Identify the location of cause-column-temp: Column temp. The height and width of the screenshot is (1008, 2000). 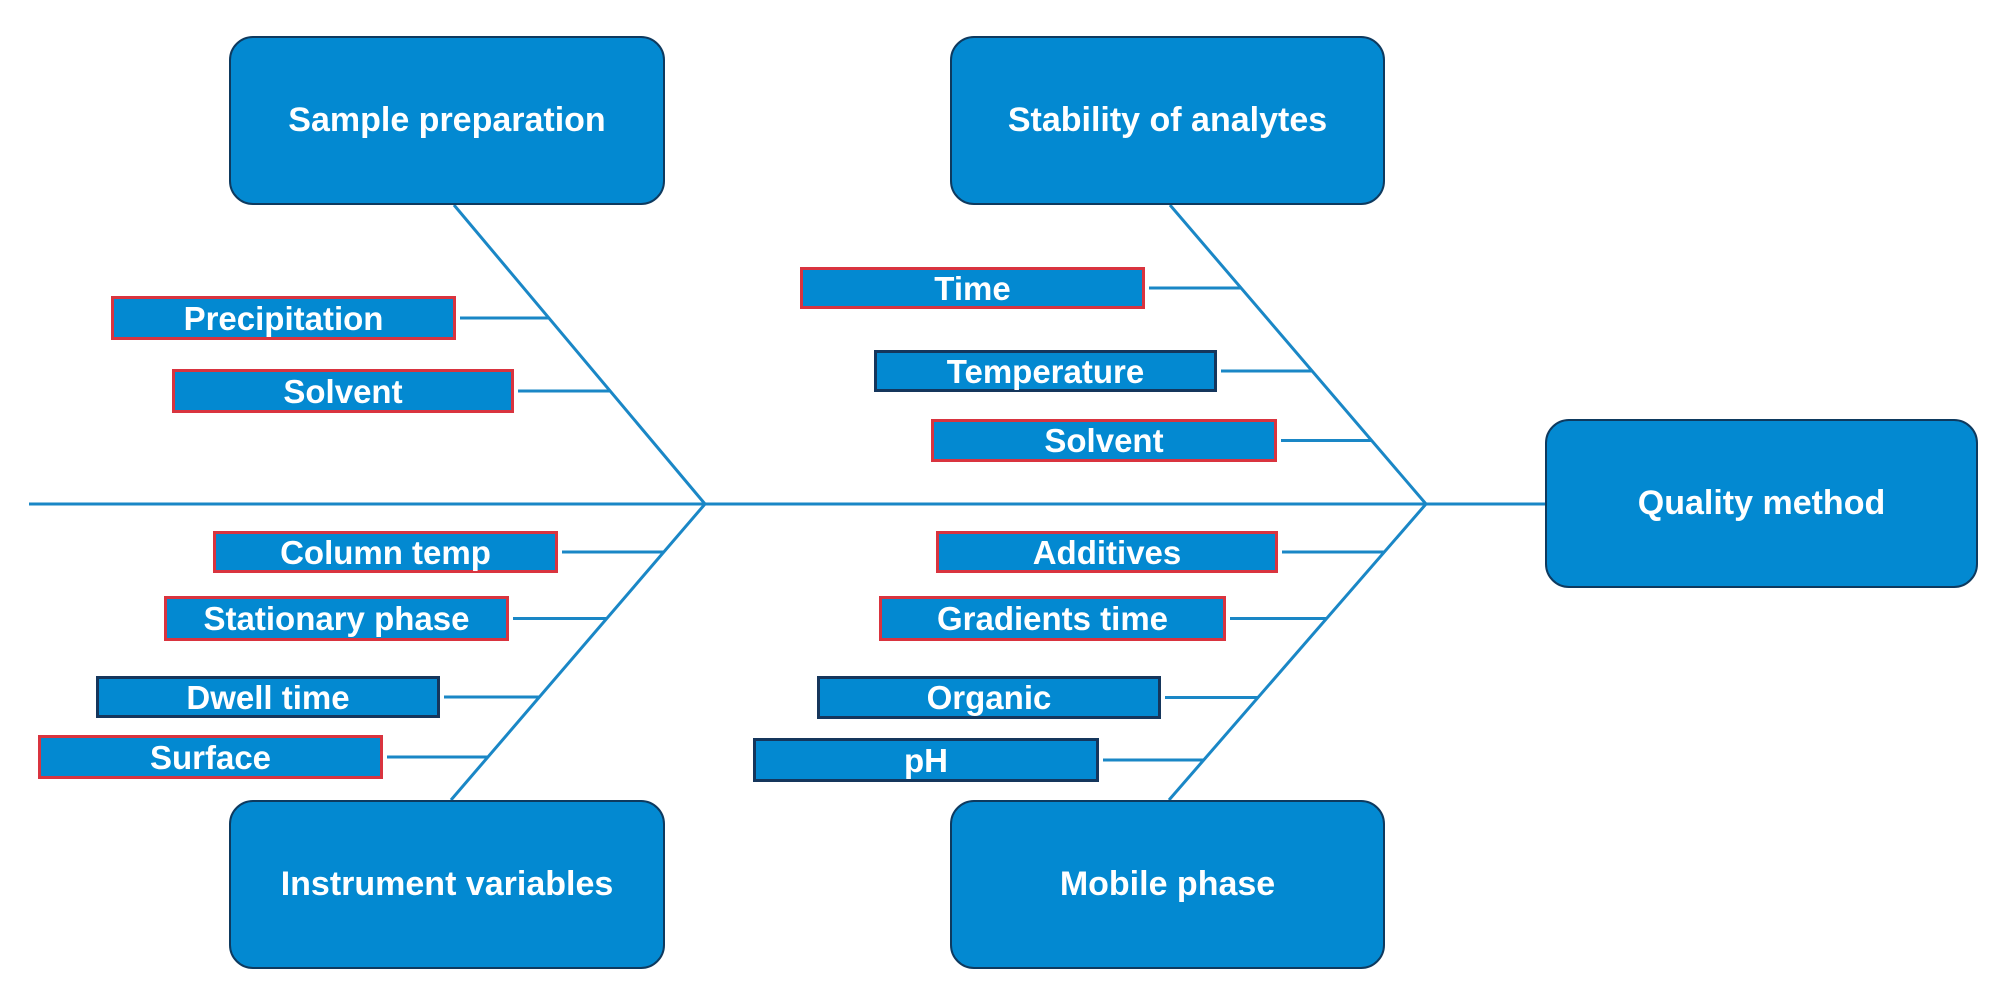
(385, 552).